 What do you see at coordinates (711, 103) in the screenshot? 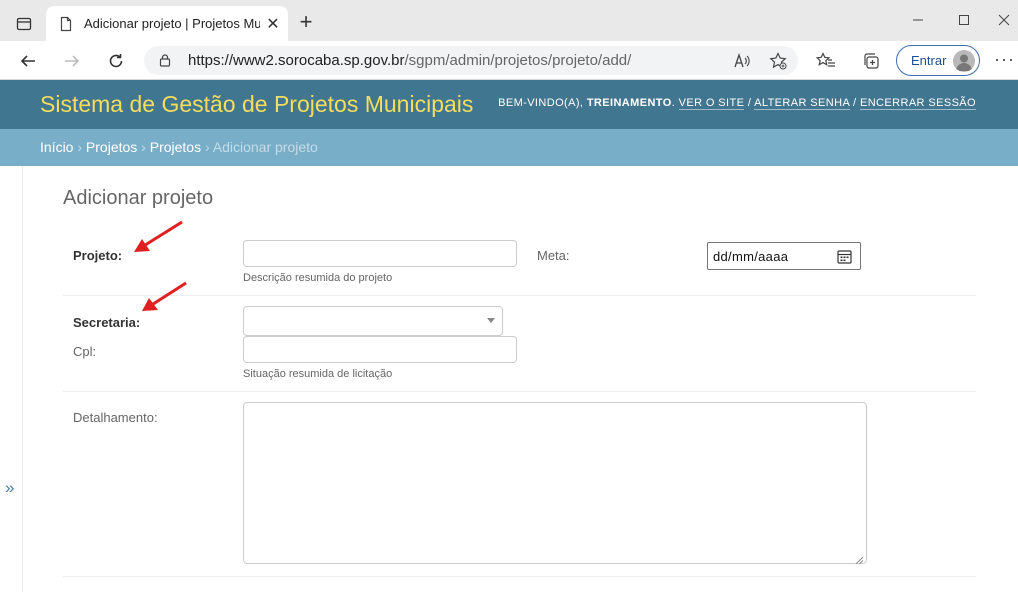
I see `view-site-link: VER O SITE` at bounding box center [711, 103].